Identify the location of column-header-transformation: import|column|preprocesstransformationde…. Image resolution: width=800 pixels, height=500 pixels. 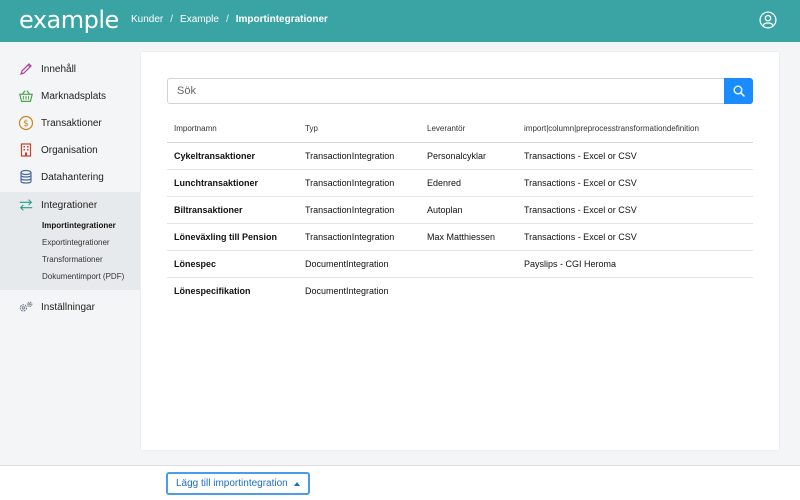
(635, 129).